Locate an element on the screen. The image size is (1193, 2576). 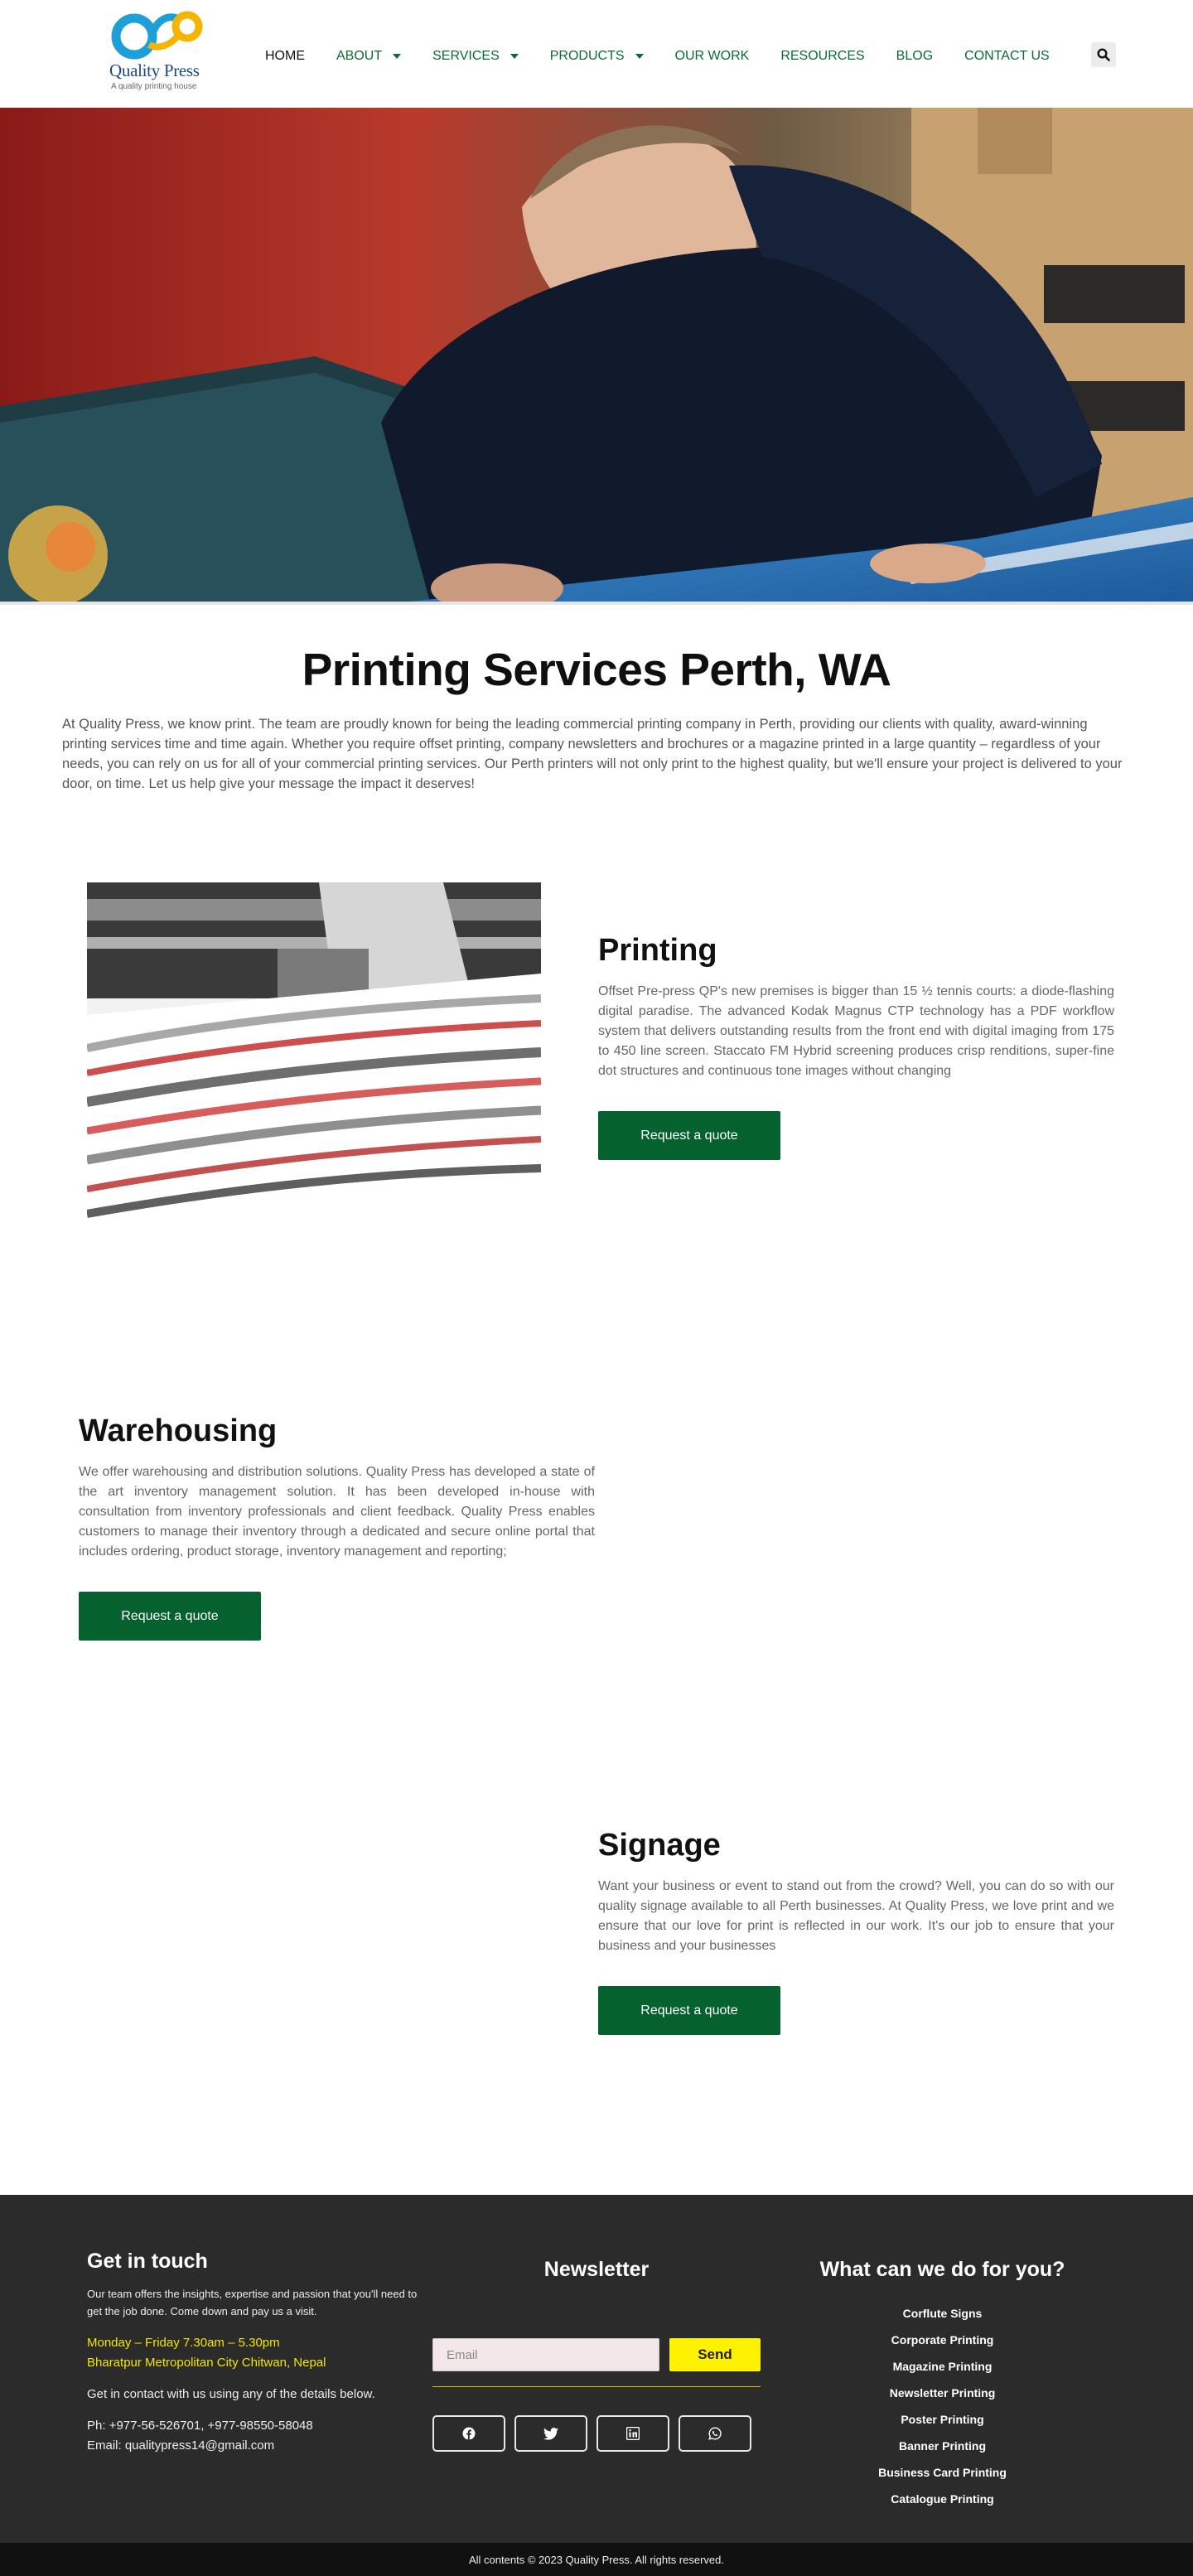
nav-label: HOME is located at coordinates (285, 56).